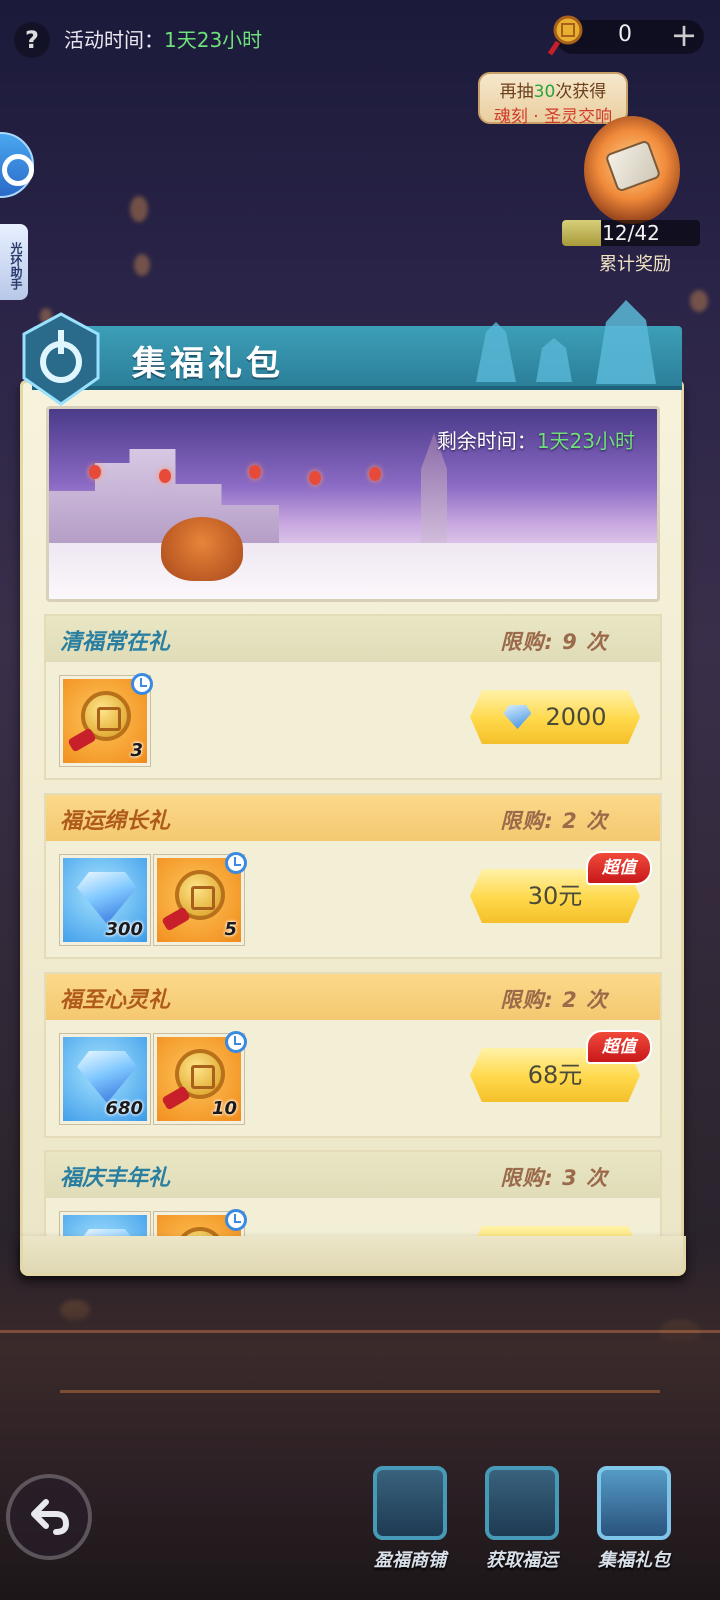  What do you see at coordinates (136, 750) in the screenshot?
I see `item-quantity: 3` at bounding box center [136, 750].